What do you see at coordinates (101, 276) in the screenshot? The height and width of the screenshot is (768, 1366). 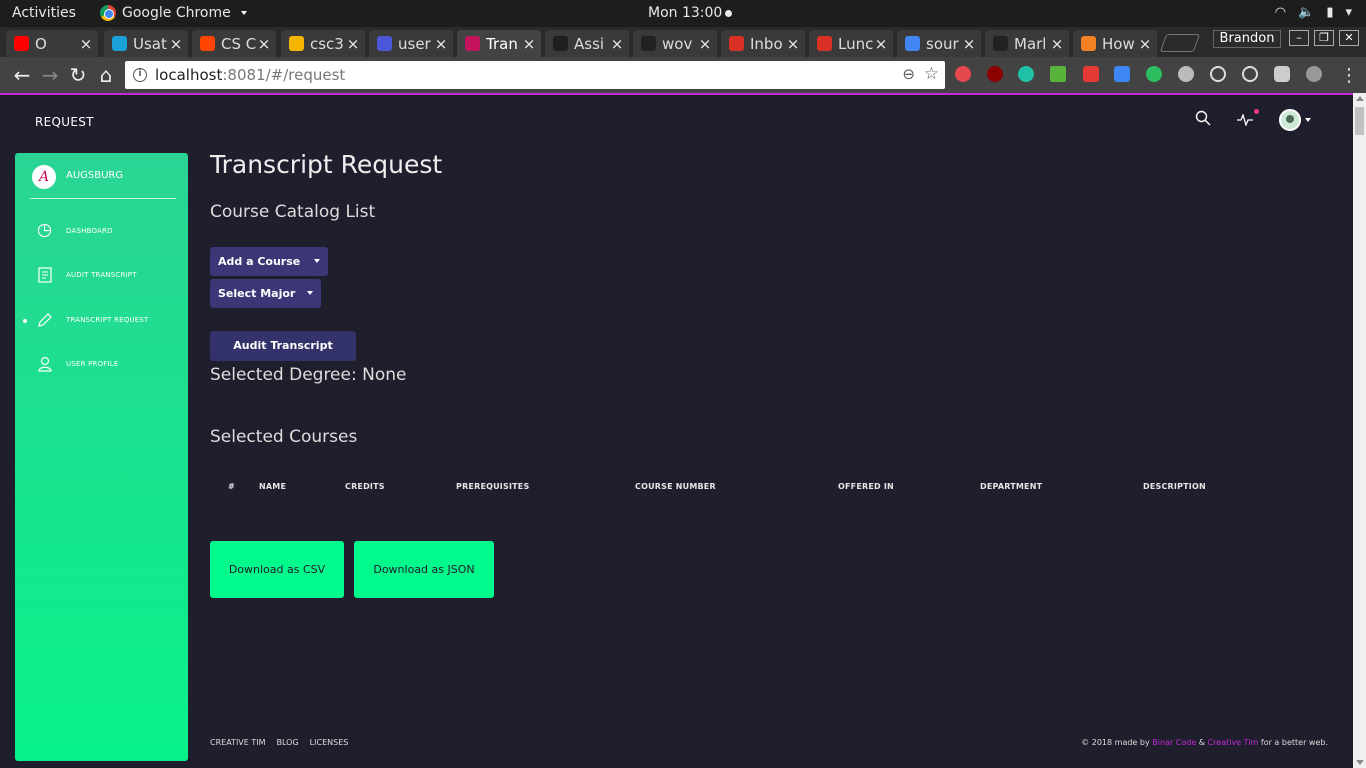 I see `sidebar-item-audit-transcript: AUDIT TRANSCRIPT` at bounding box center [101, 276].